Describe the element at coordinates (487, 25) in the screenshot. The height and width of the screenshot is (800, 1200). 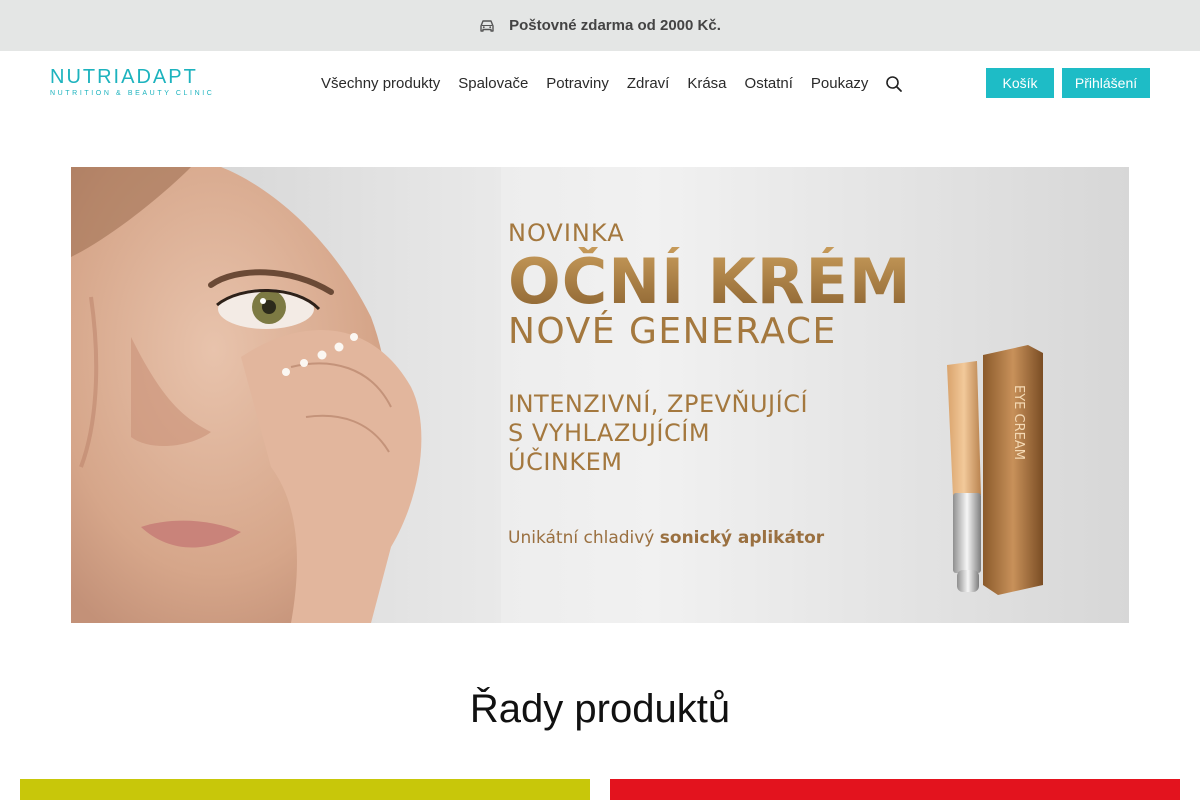
I see `car-icon` at that location.